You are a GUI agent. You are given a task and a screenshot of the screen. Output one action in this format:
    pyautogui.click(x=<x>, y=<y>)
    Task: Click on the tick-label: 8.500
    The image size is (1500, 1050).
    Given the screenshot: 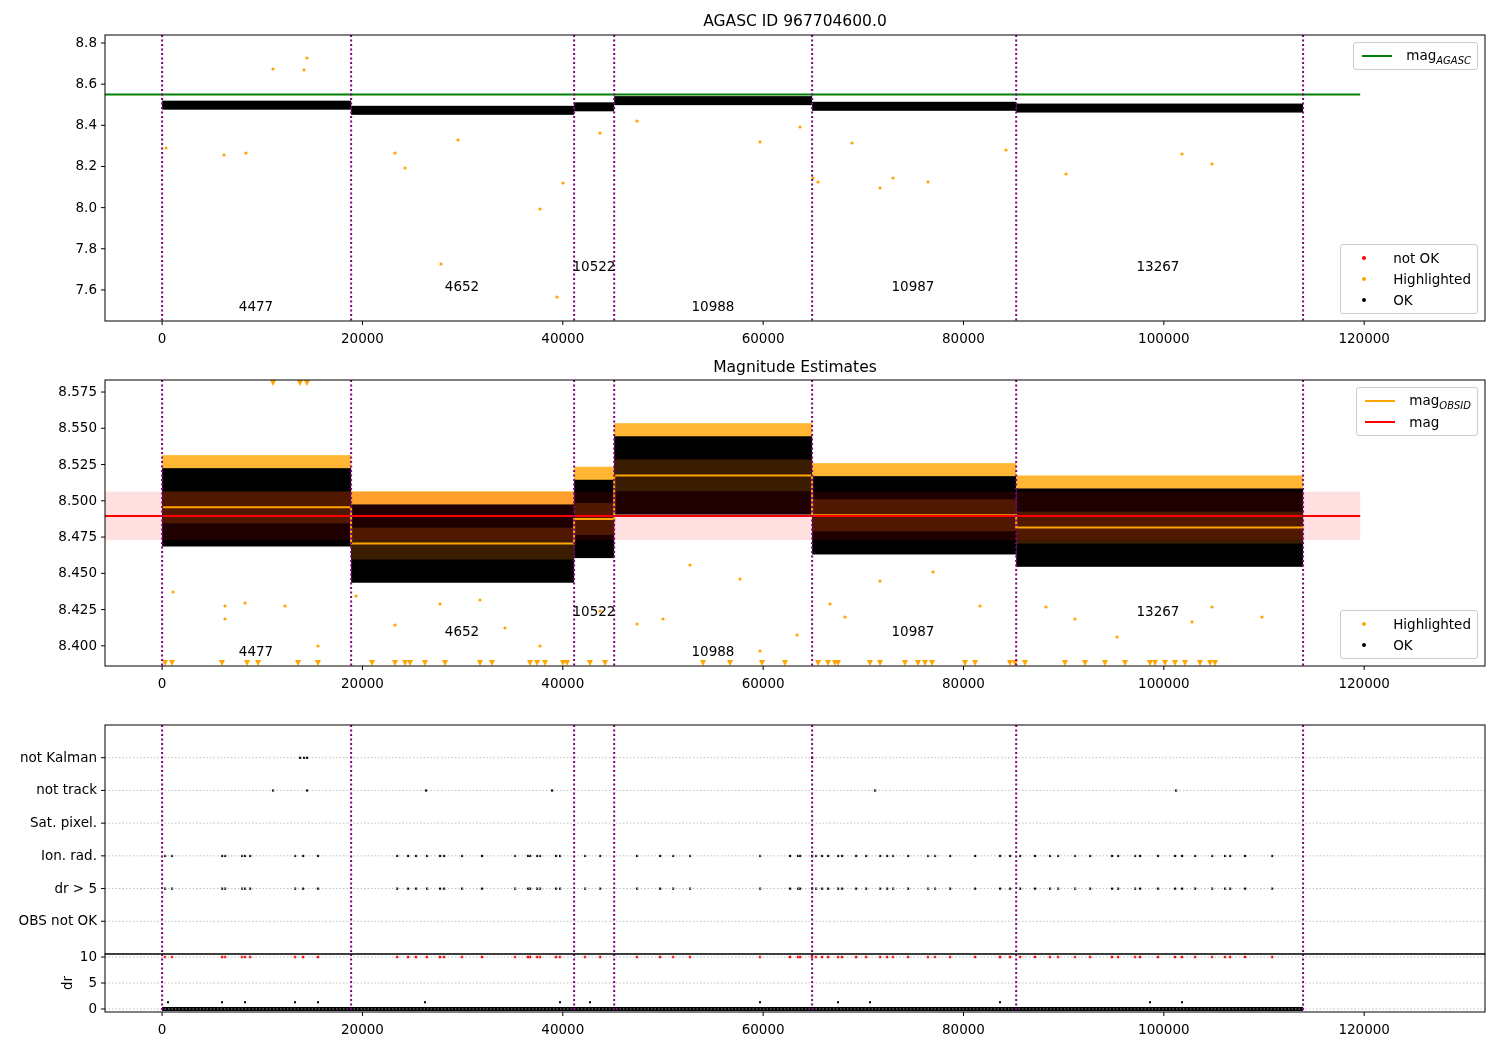 What is the action you would take?
    pyautogui.click(x=77, y=499)
    